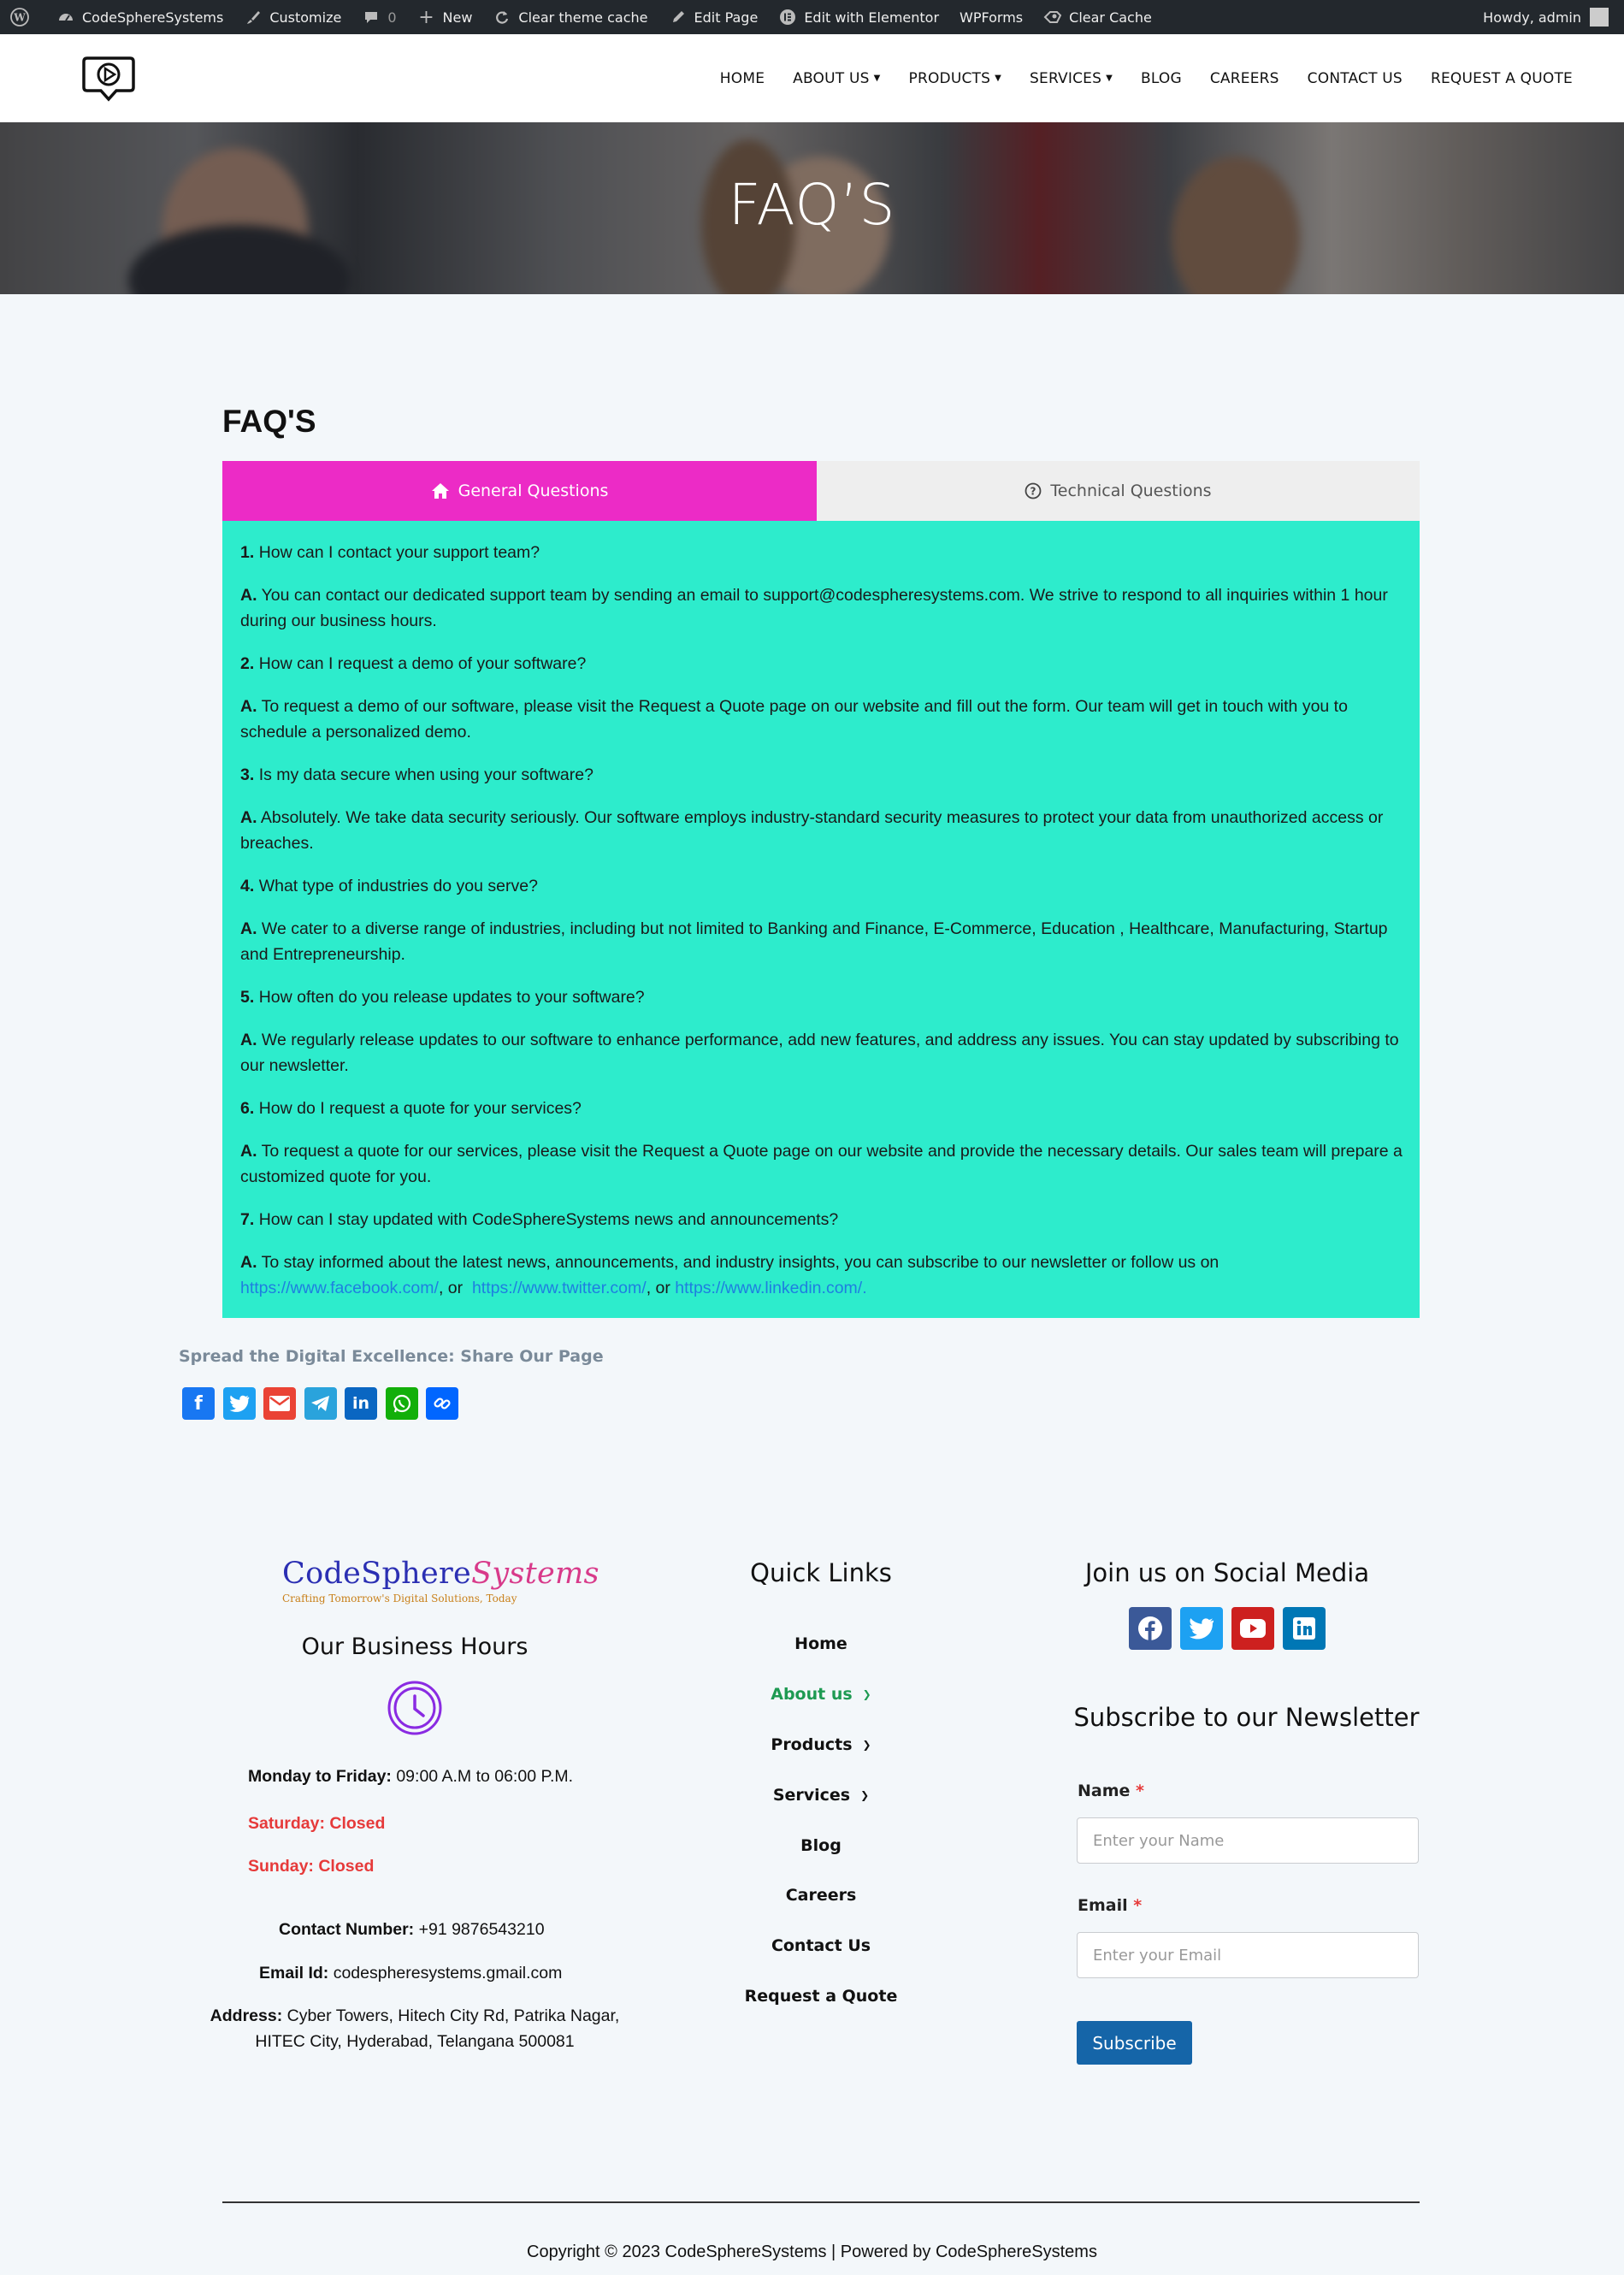 The width and height of the screenshot is (1624, 2275). What do you see at coordinates (821, 1946) in the screenshot?
I see `quick-link-contact-us: Contact Us` at bounding box center [821, 1946].